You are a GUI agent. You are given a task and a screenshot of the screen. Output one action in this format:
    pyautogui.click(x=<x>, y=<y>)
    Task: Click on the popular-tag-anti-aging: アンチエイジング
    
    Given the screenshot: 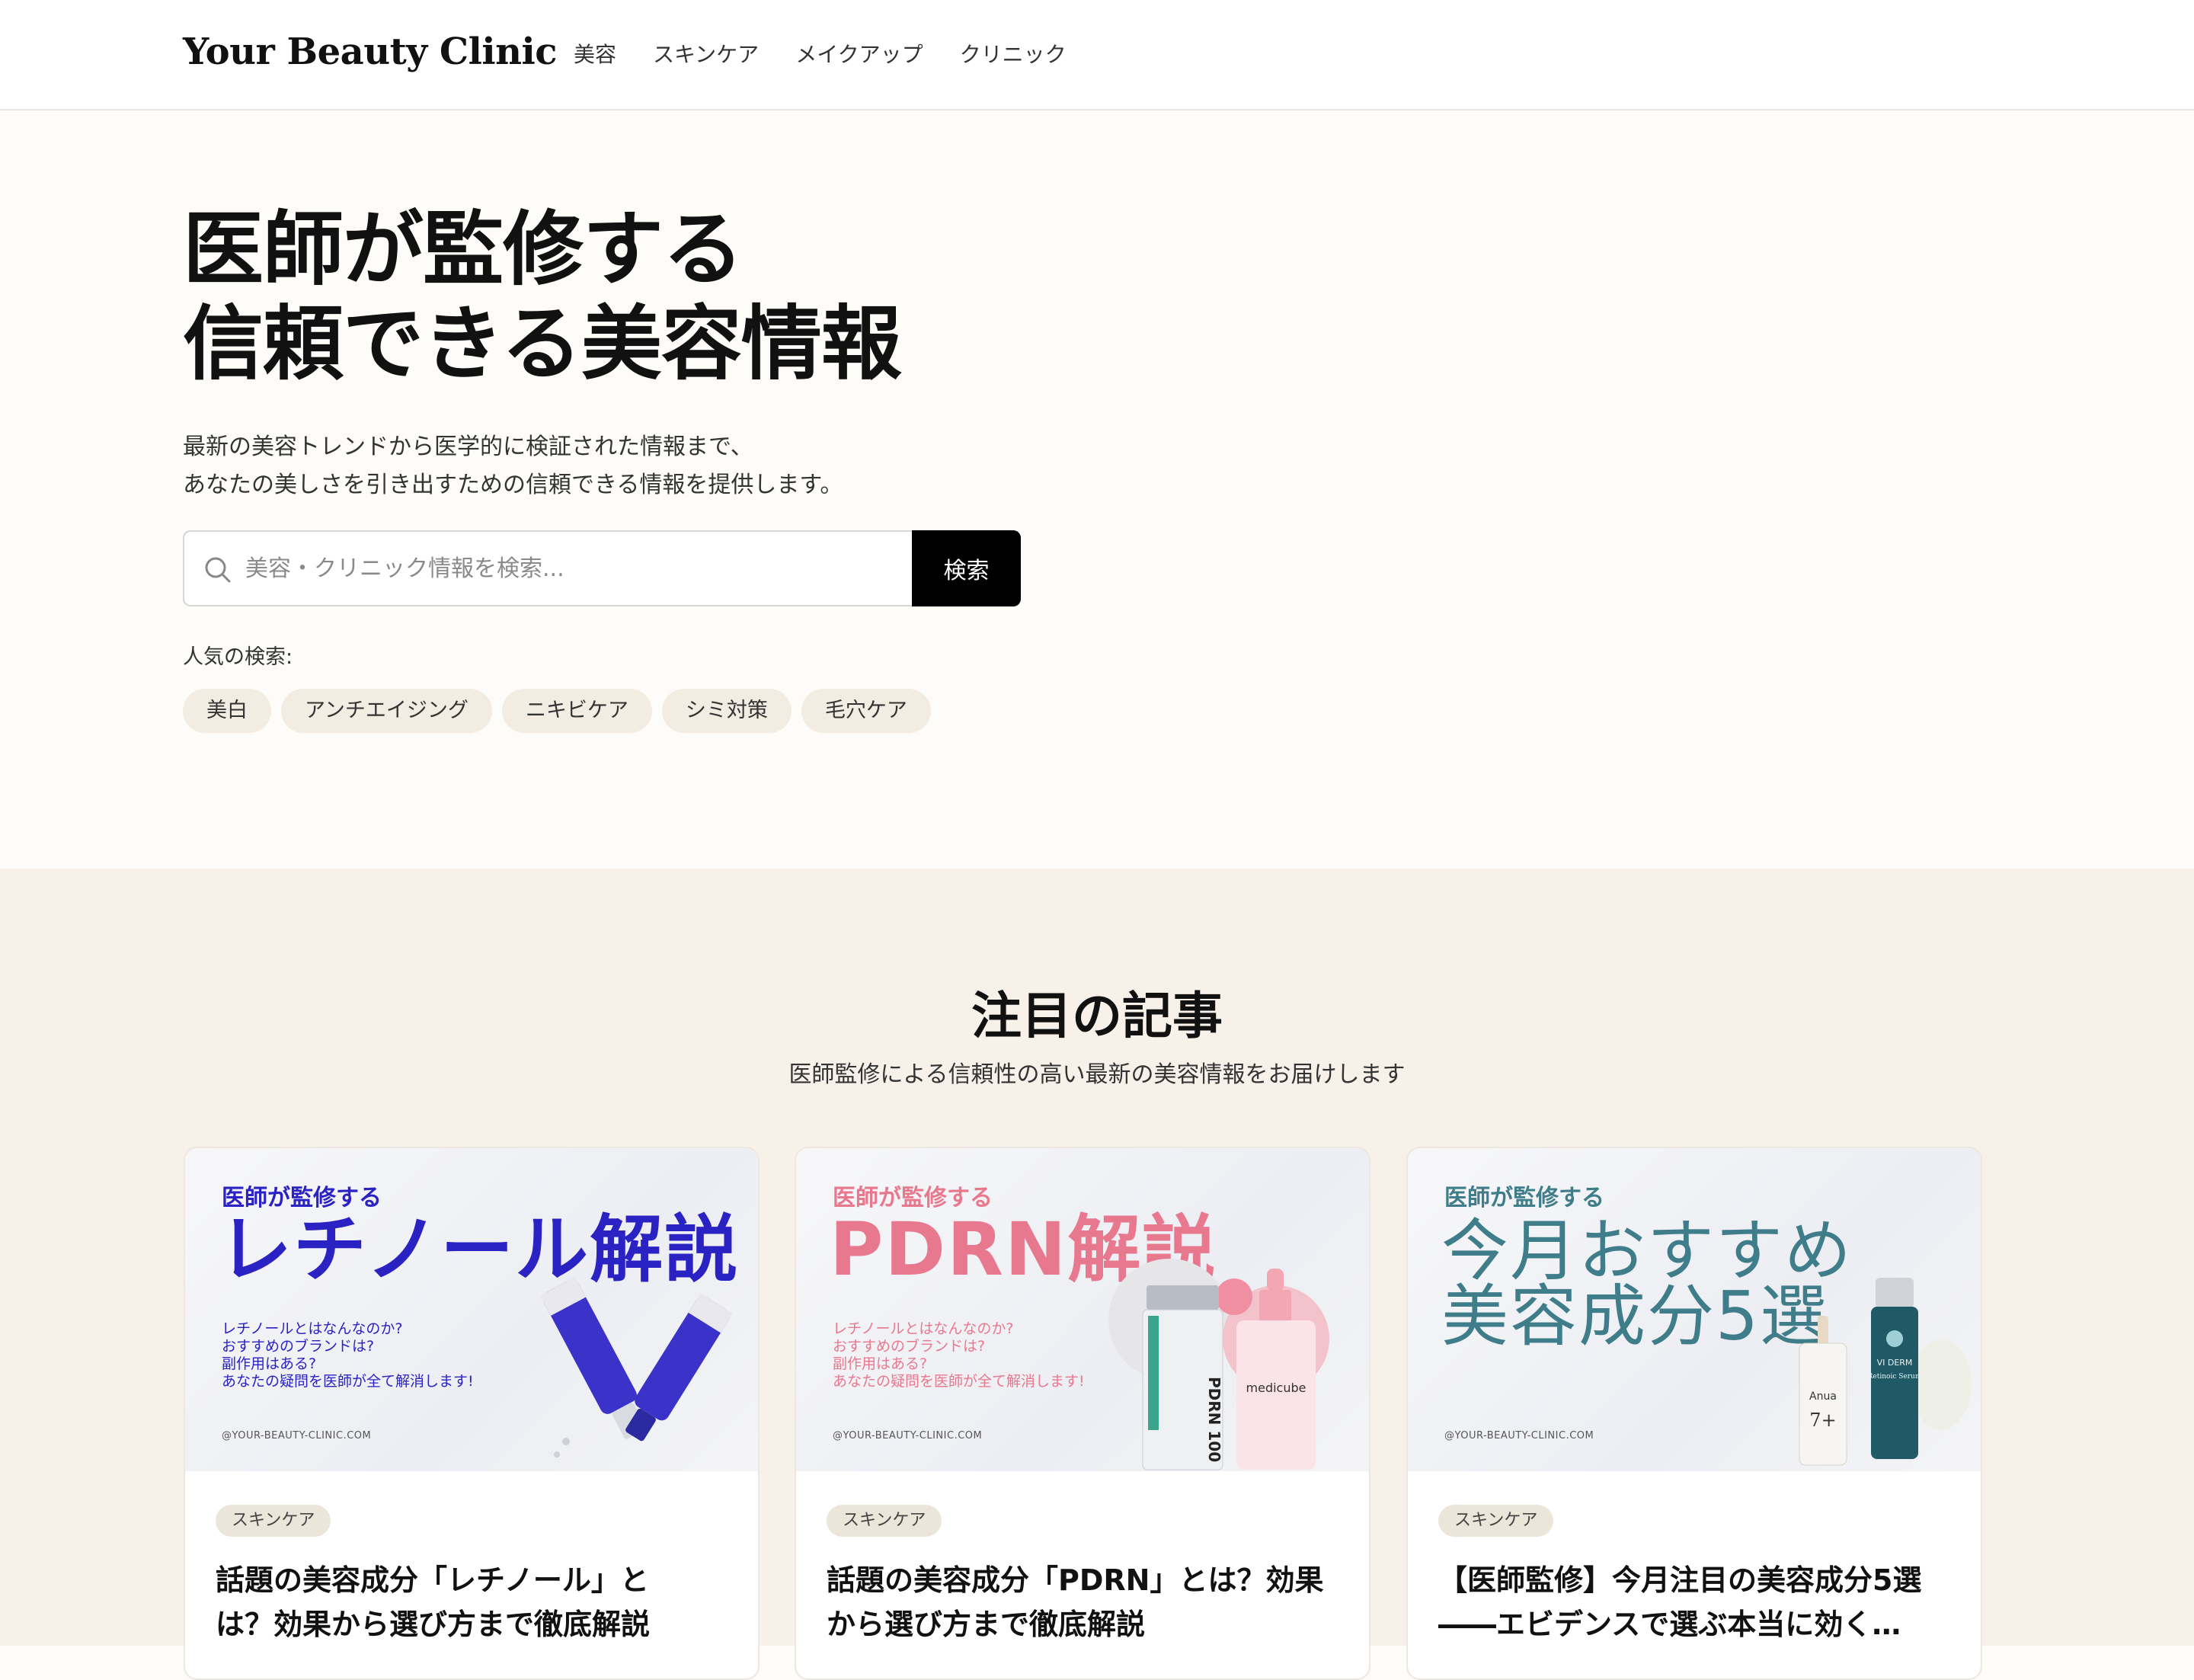 What is the action you would take?
    pyautogui.click(x=386, y=711)
    